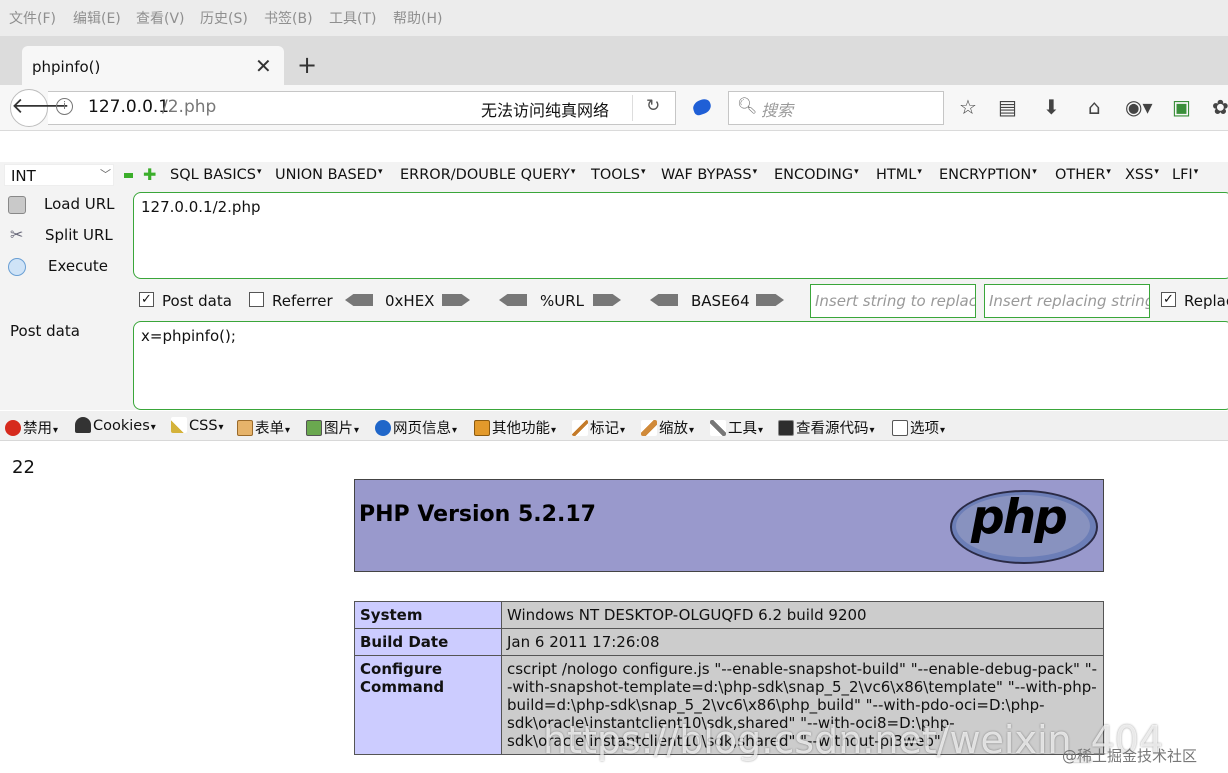  I want to click on hex-label: 0xHEX, so click(410, 301).